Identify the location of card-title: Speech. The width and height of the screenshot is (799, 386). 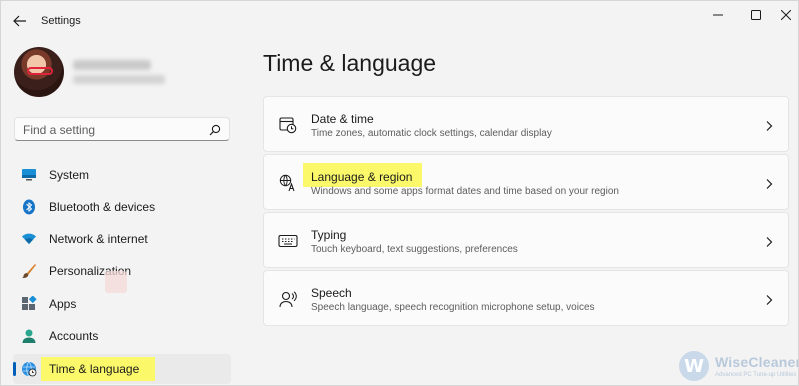
(331, 293).